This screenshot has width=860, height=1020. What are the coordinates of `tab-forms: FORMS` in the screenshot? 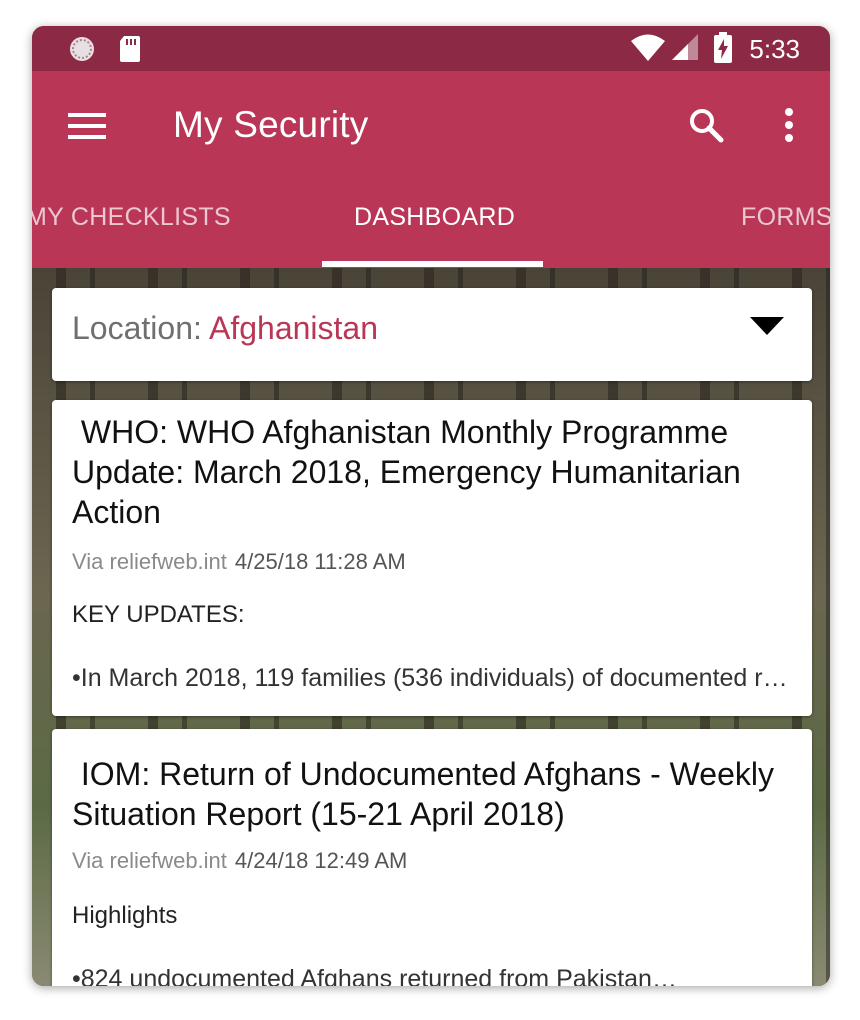 It's located at (785, 217).